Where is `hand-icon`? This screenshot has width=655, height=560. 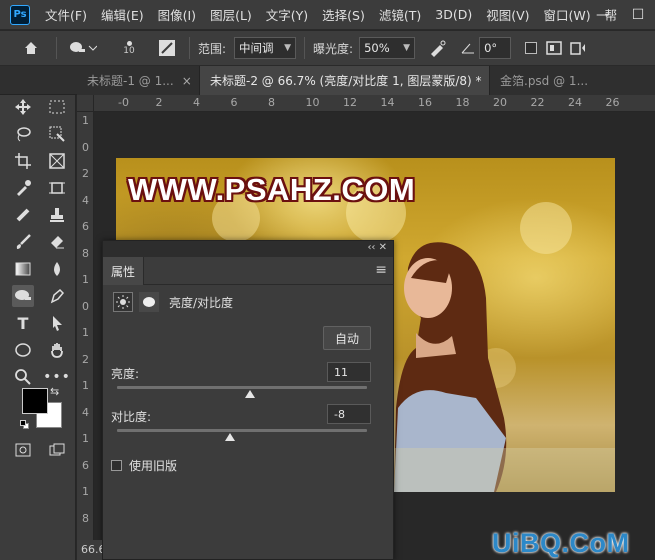
hand-icon is located at coordinates (57, 350).